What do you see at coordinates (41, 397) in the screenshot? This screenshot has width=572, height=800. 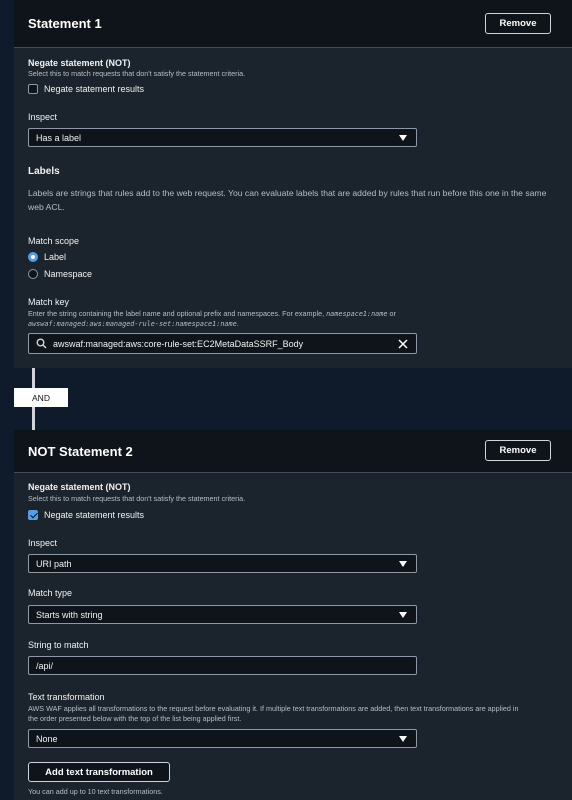 I see `and-connector: AND` at bounding box center [41, 397].